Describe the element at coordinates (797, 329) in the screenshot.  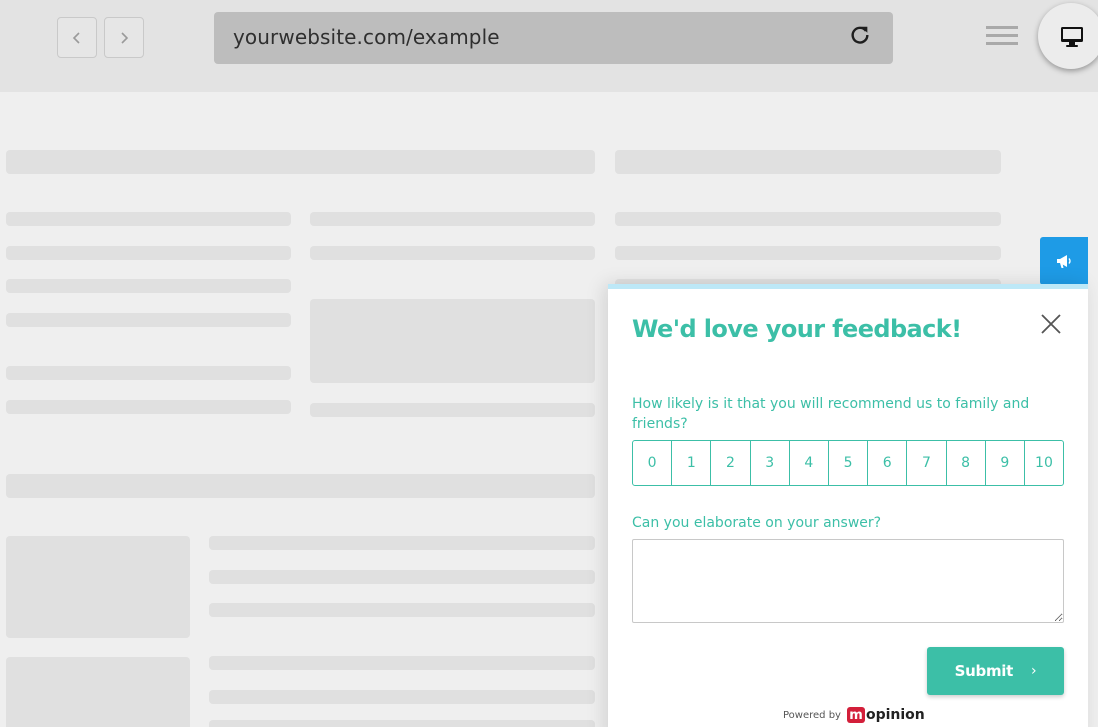
I see `modal-title: We'd love your feedback!` at that location.